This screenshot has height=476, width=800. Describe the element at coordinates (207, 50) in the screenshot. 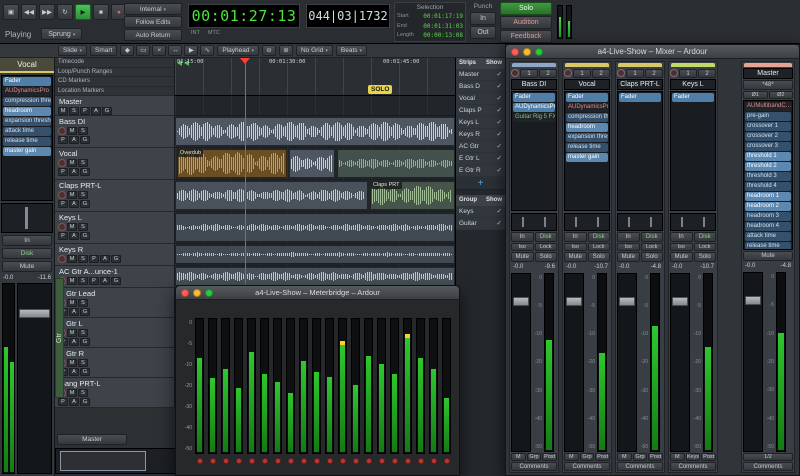

I see `draw-tool-button: ∿` at that location.